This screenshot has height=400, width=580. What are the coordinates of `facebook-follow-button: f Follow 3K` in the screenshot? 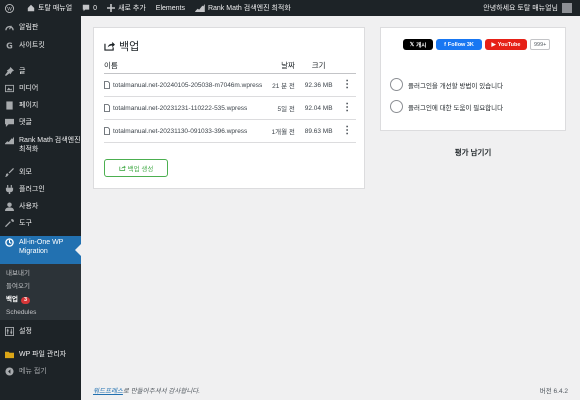 It's located at (459, 44).